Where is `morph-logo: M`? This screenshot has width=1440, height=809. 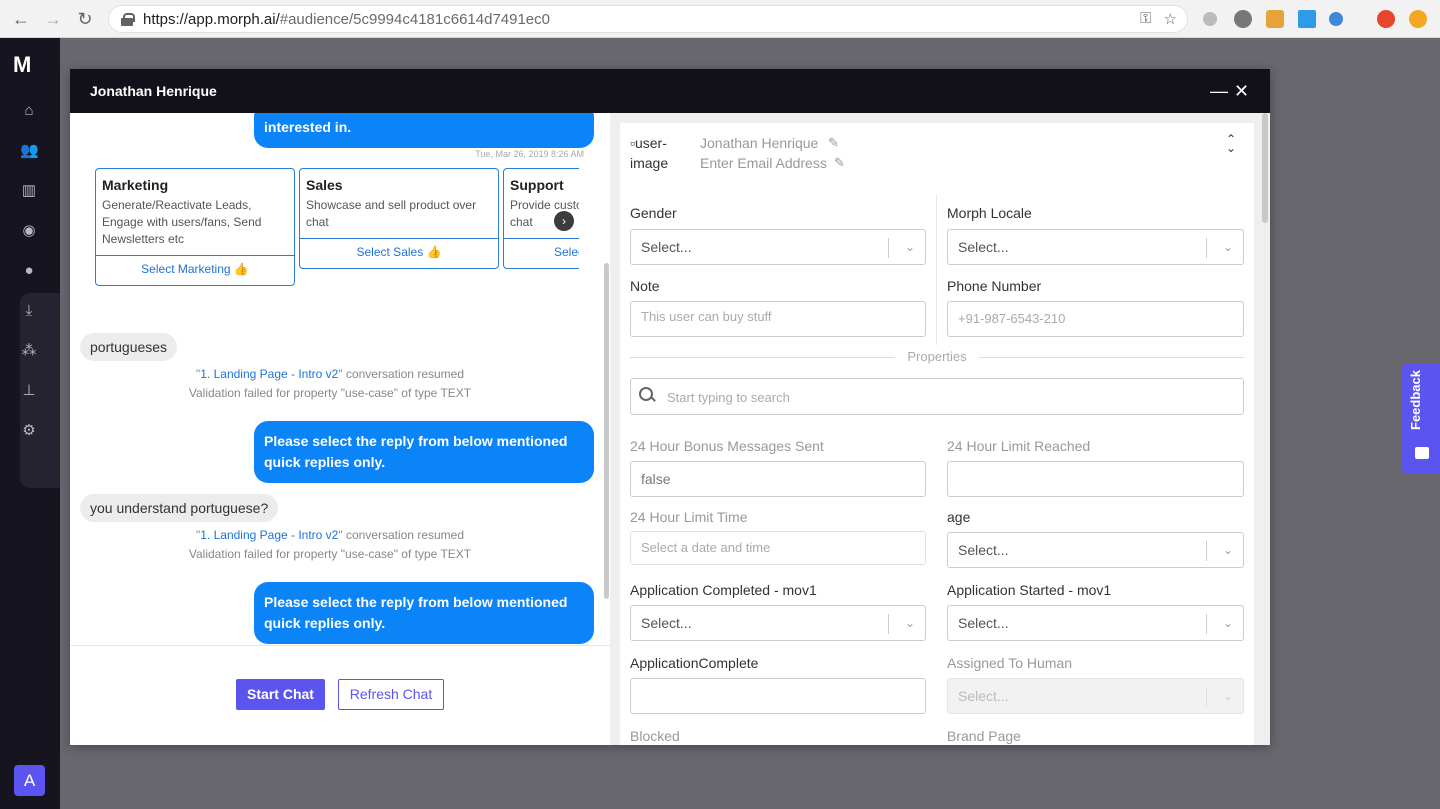 morph-logo: M is located at coordinates (22, 65).